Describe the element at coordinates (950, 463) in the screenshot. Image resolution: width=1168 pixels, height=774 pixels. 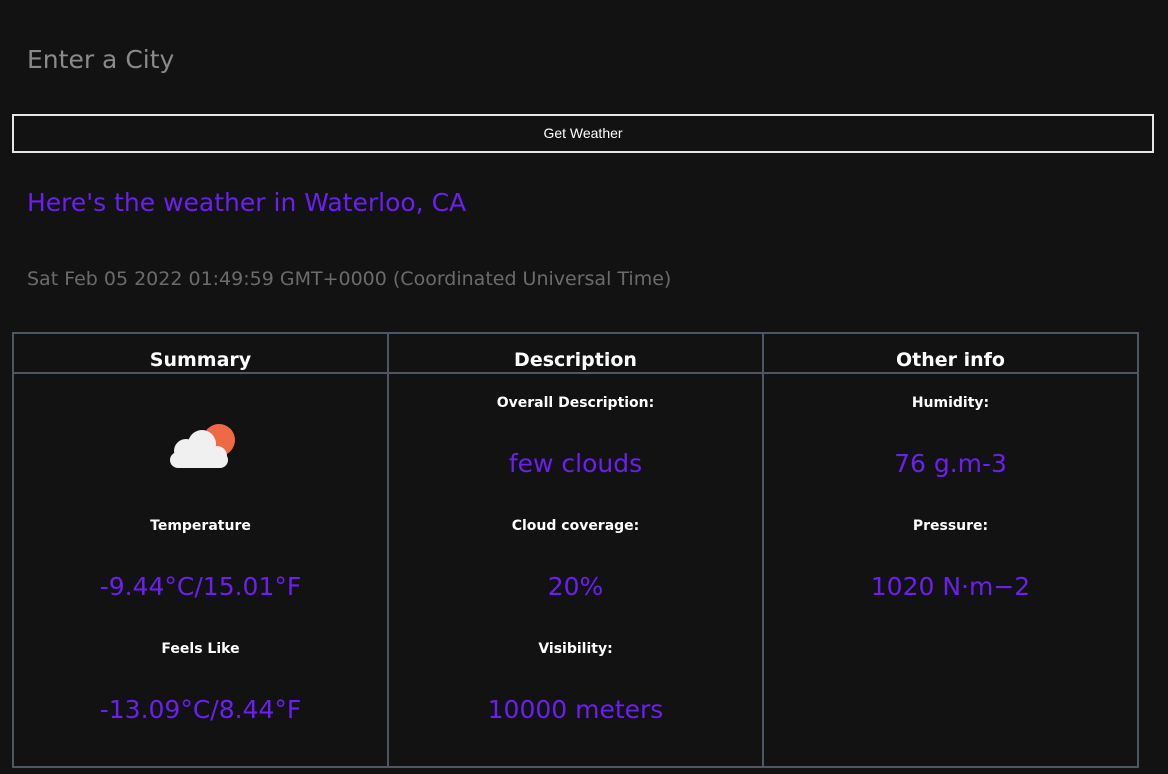
I see `humidity-value: 76 g.m-3` at that location.